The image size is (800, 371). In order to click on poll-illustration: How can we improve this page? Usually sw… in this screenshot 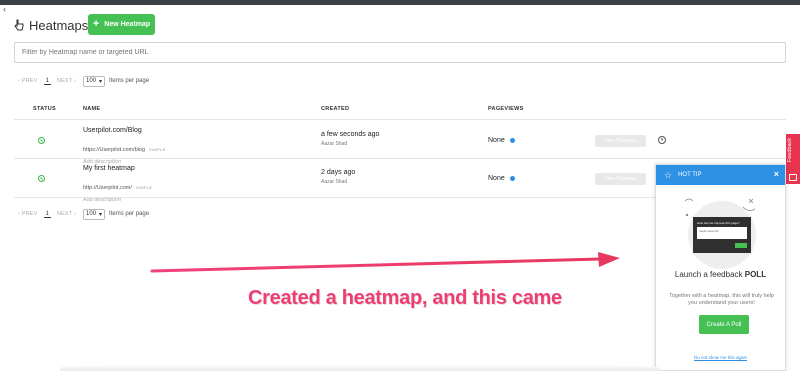, I will do `click(720, 233)`.